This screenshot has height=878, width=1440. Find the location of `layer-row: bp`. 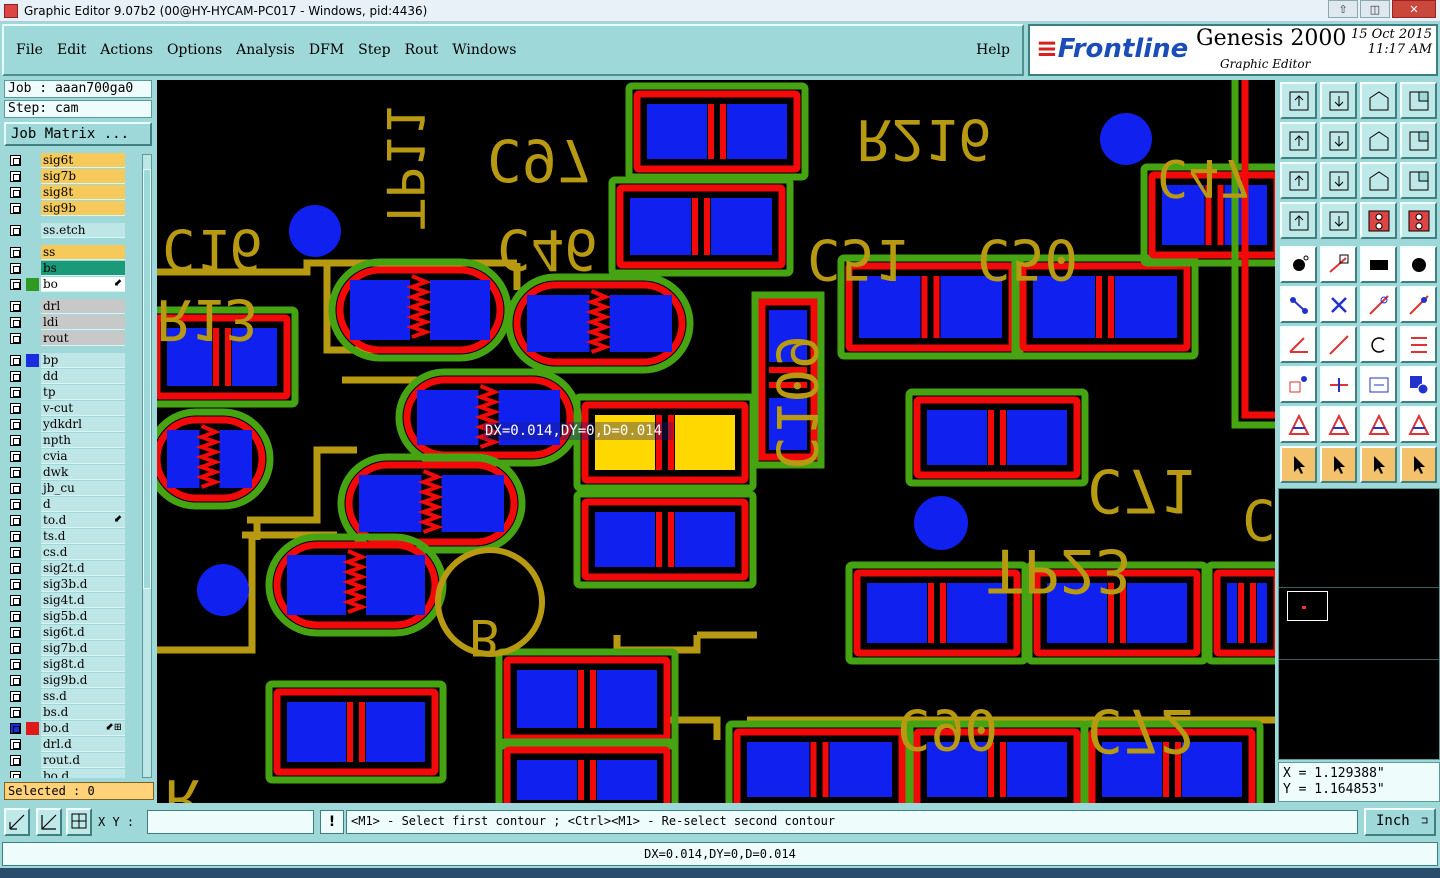

layer-row: bp is located at coordinates (72, 360).